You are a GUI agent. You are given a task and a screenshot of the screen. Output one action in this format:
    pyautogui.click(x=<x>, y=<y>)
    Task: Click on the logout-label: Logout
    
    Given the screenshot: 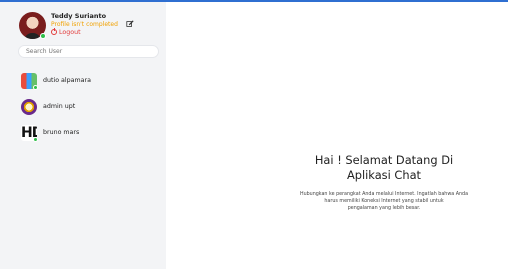 What is the action you would take?
    pyautogui.click(x=70, y=32)
    